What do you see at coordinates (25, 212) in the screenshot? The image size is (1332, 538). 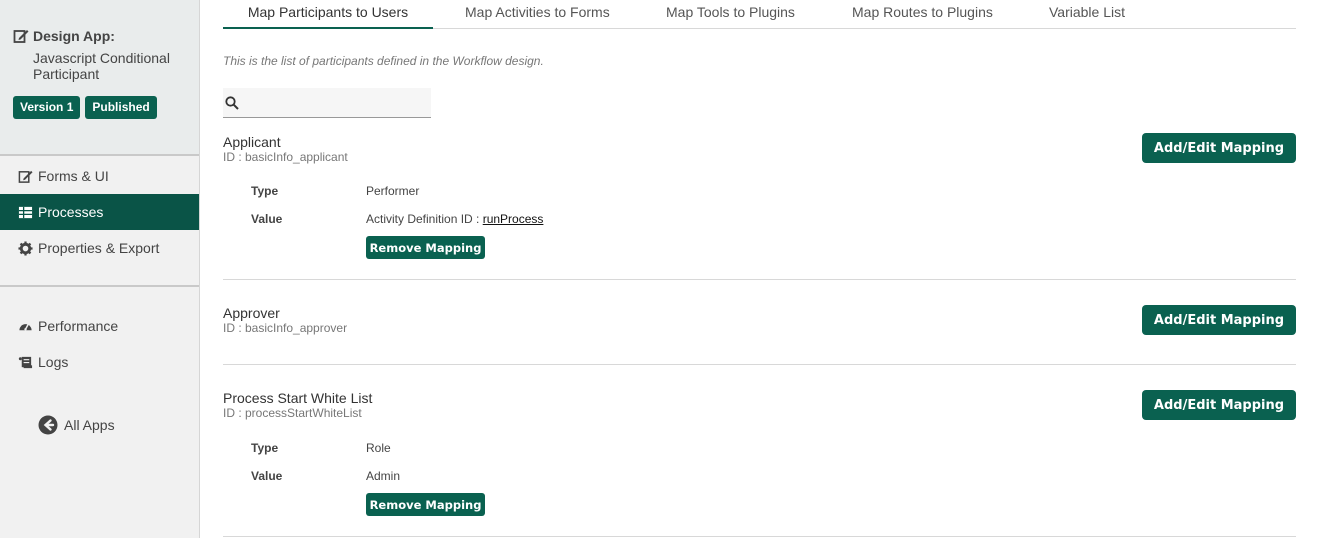 I see `table-icon` at bounding box center [25, 212].